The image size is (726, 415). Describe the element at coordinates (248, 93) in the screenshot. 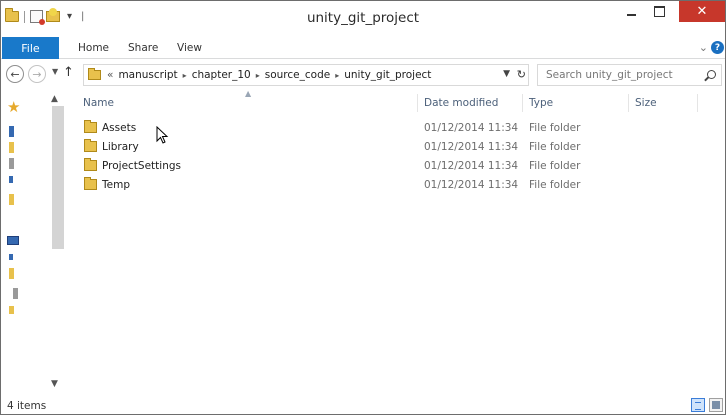

I see `sort-ascending-icon: ▲` at that location.